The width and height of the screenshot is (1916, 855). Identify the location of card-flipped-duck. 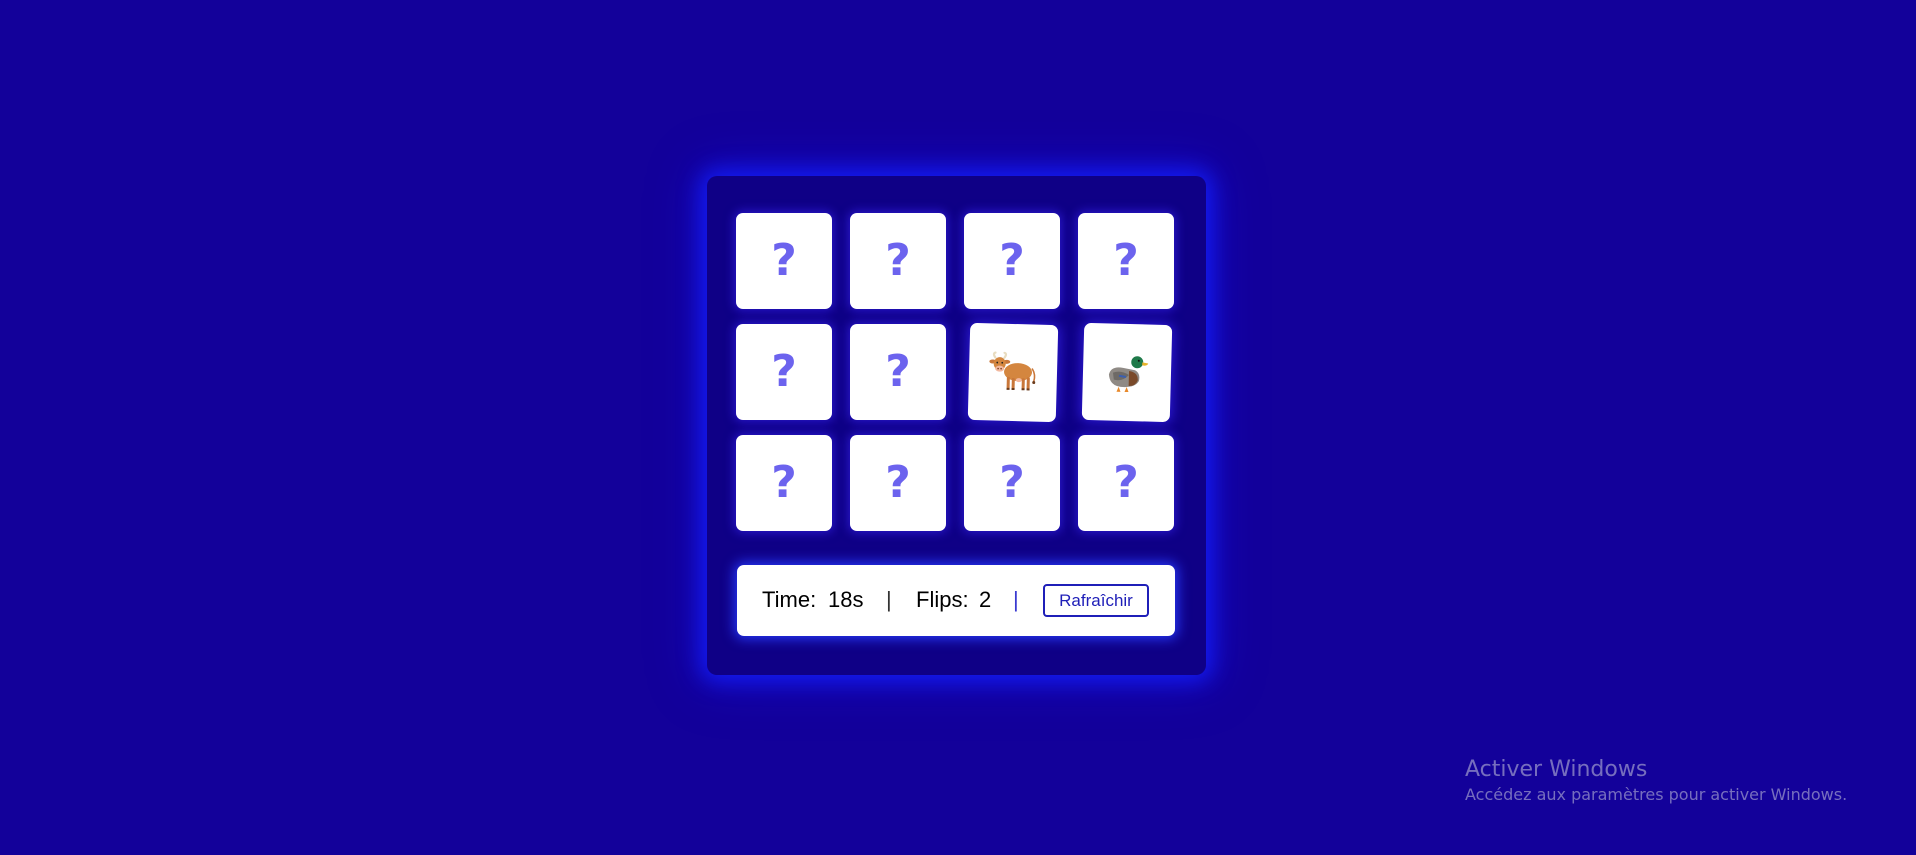
(1127, 372).